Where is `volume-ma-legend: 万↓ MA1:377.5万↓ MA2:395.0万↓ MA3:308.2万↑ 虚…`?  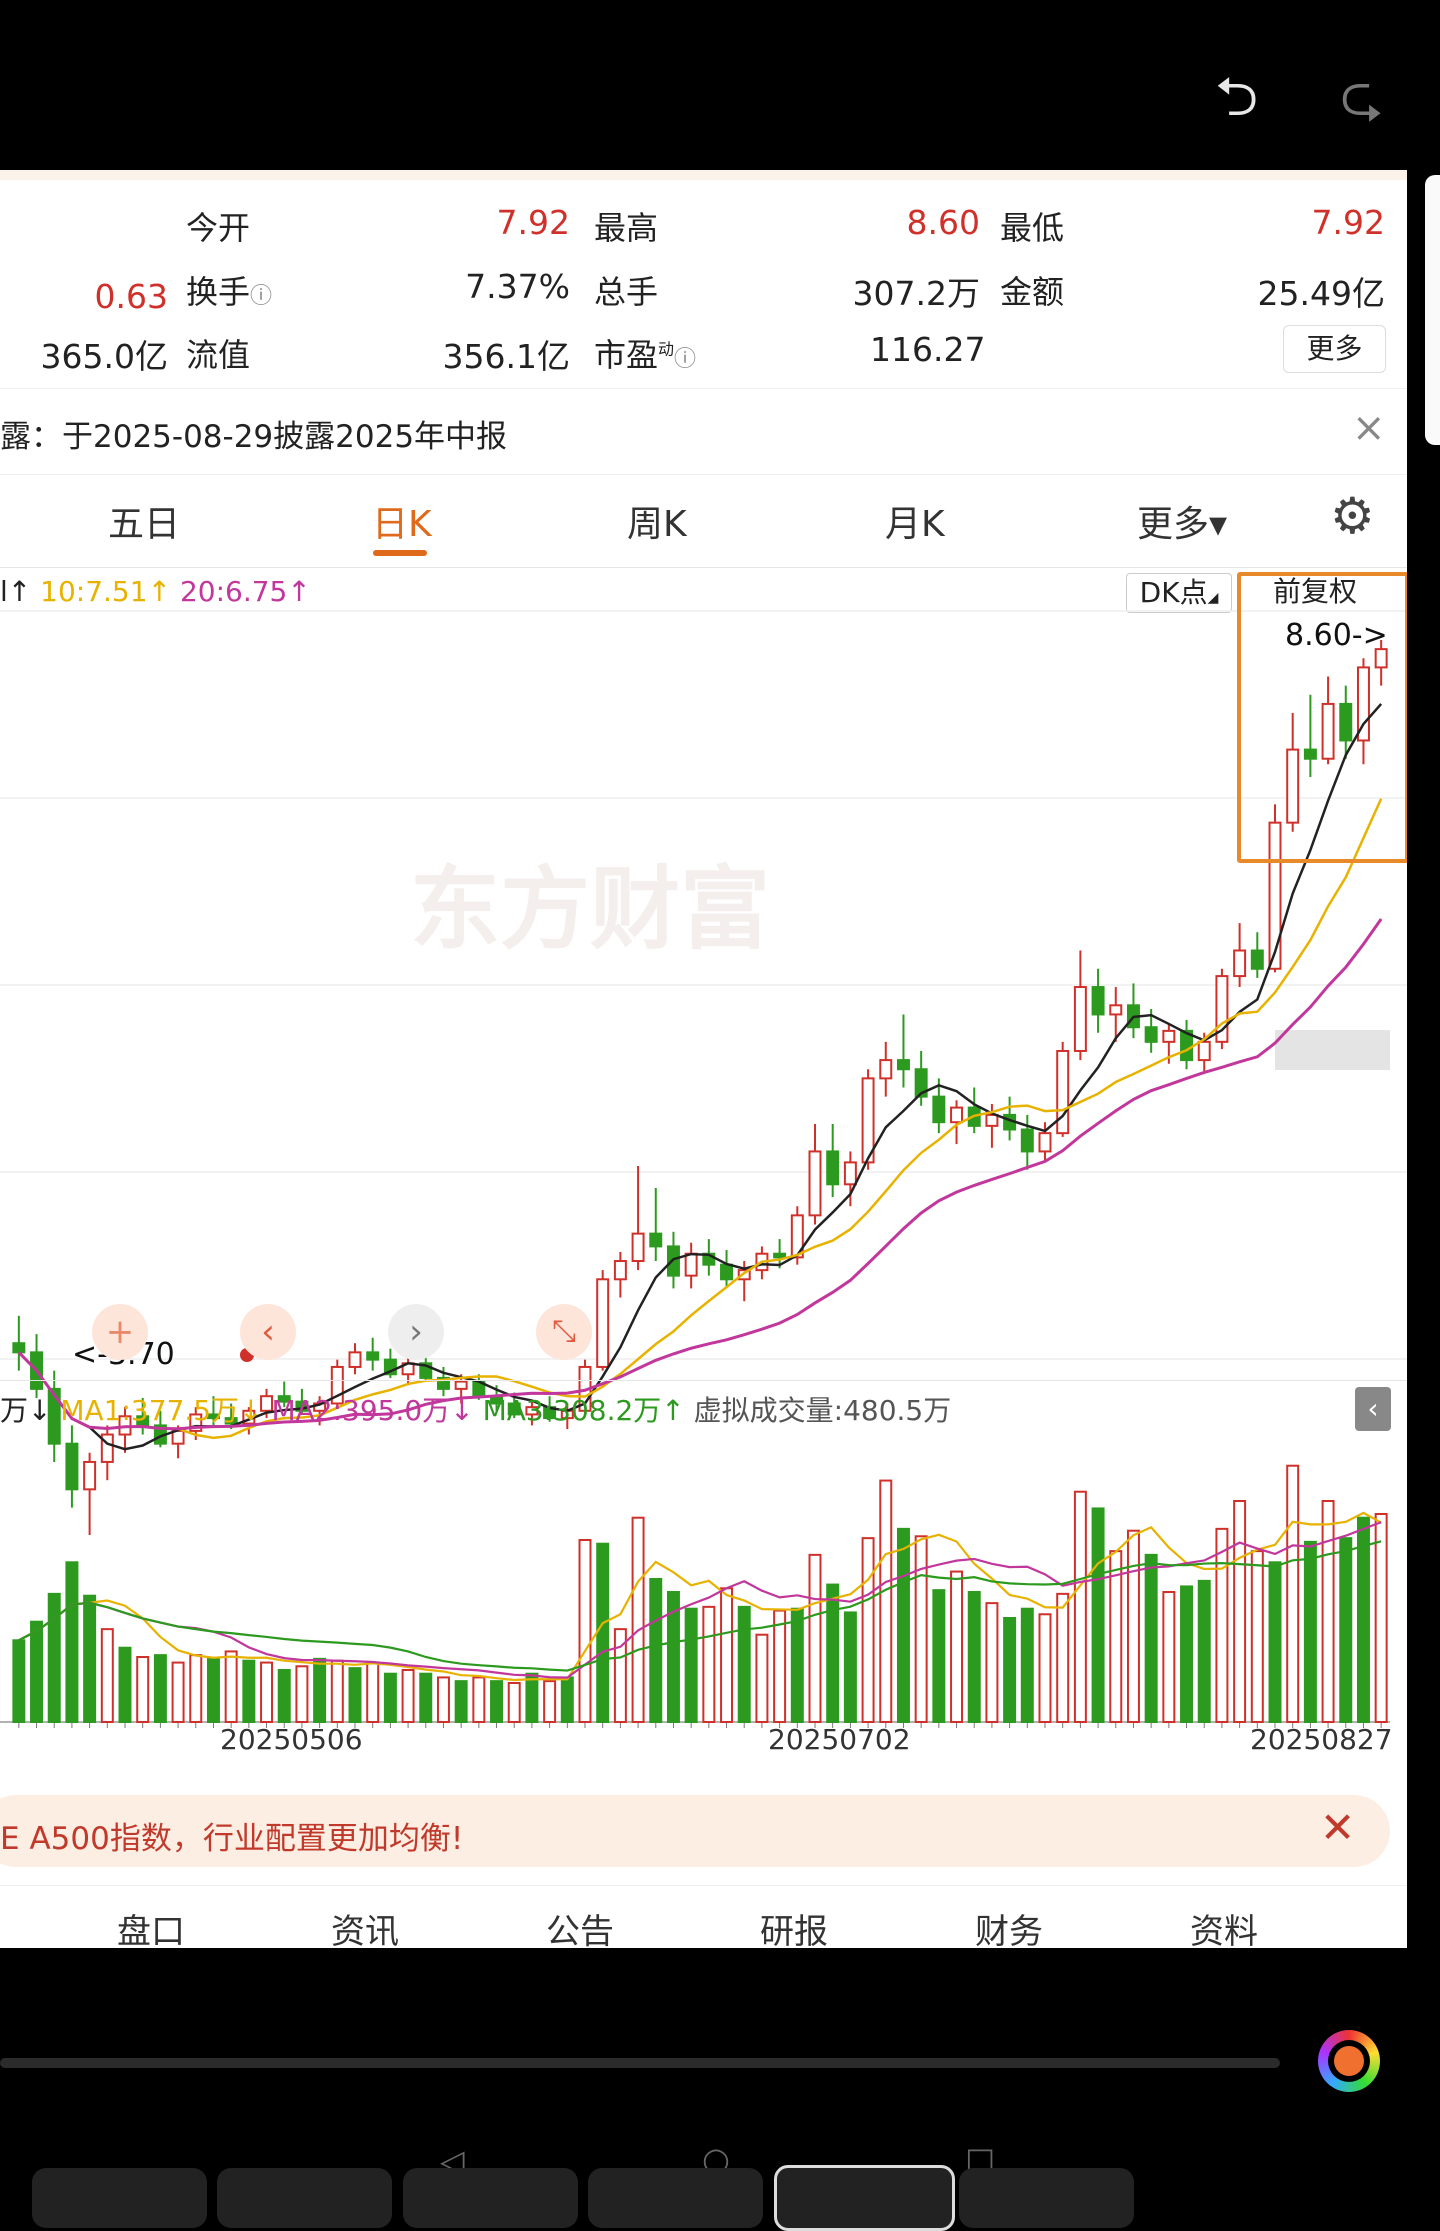
volume-ma-legend: 万↓ MA1:377.5万↓ MA2:395.0万↓ MA3:308.2万↑ 虚… is located at coordinates (703, 1406).